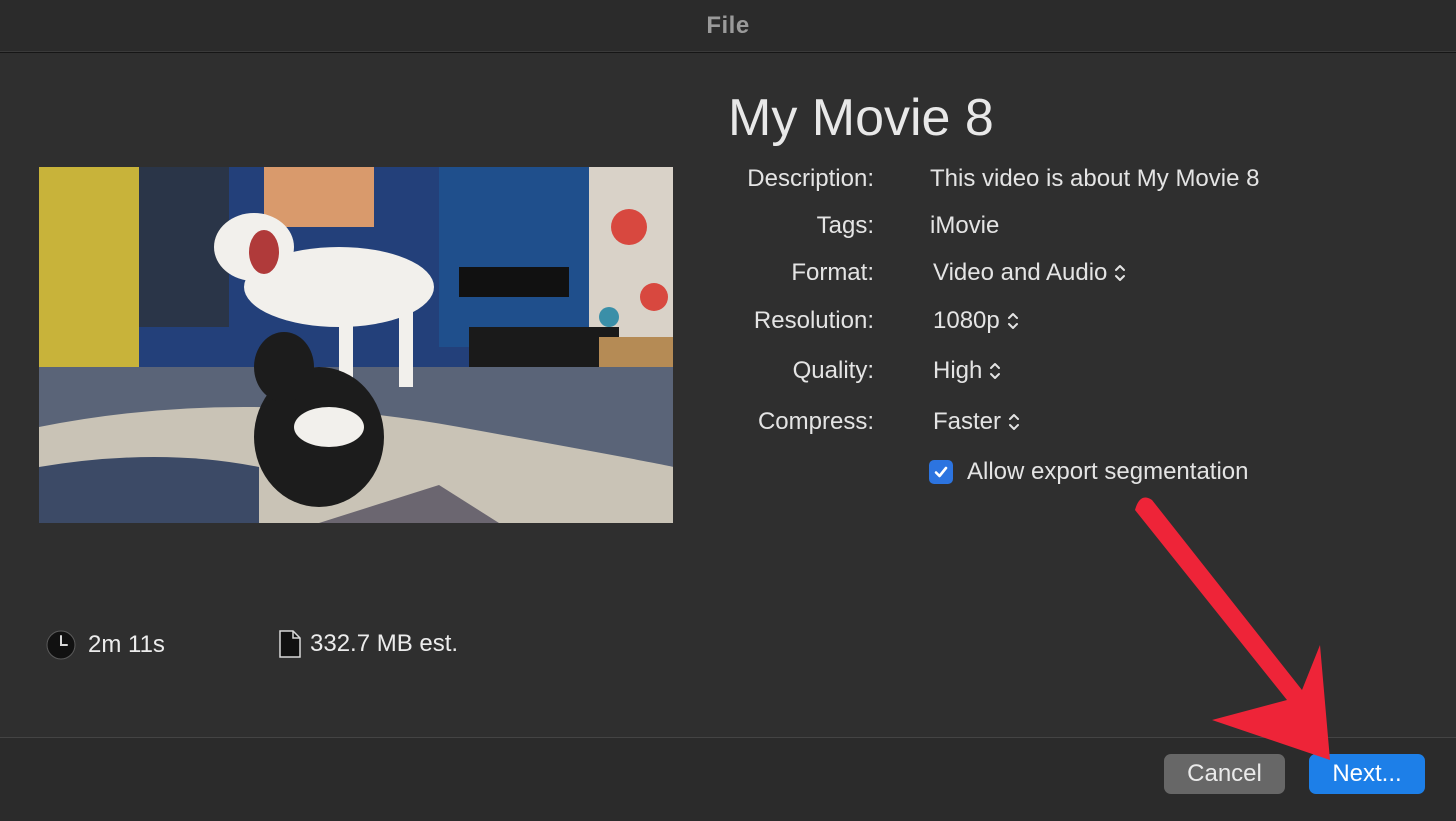 Image resolution: width=1456 pixels, height=821 pixels. I want to click on quality-popup: High, so click(967, 371).